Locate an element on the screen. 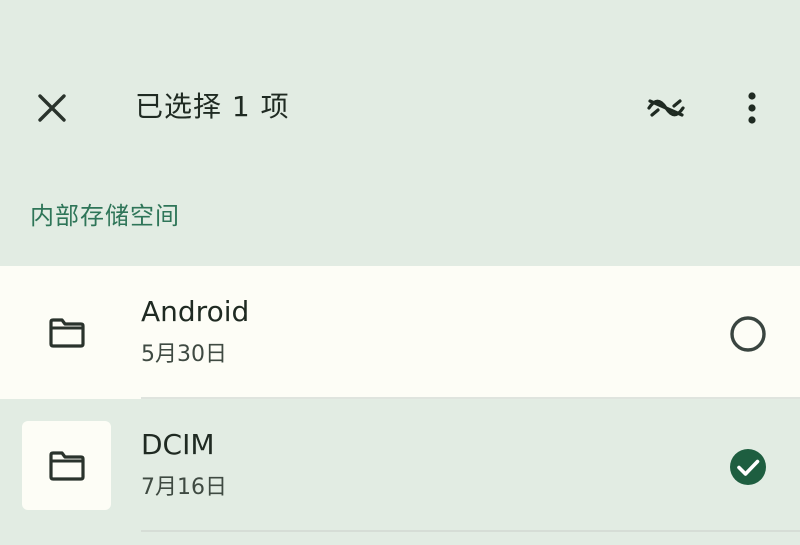  close-selection-button is located at coordinates (52, 108).